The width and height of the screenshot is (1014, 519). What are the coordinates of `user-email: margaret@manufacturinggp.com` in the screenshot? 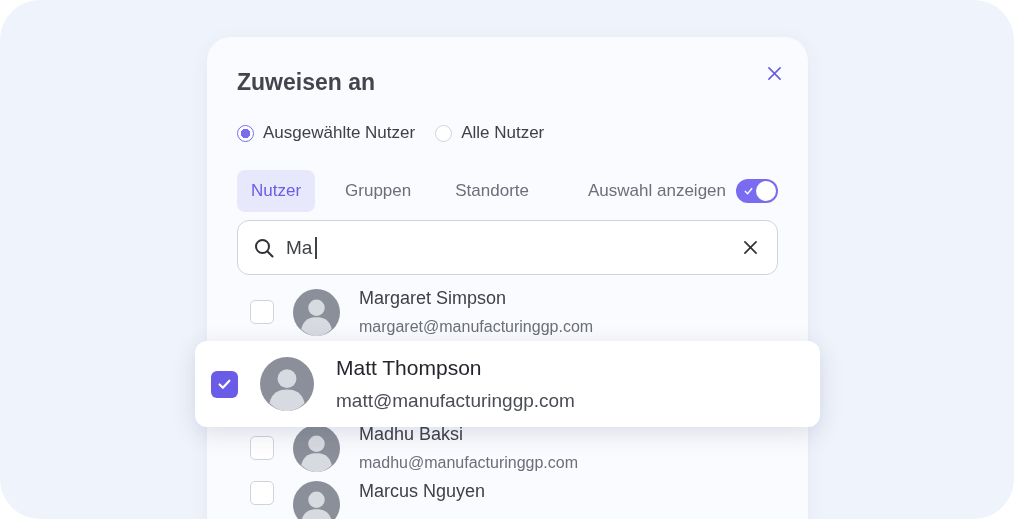 It's located at (476, 327).